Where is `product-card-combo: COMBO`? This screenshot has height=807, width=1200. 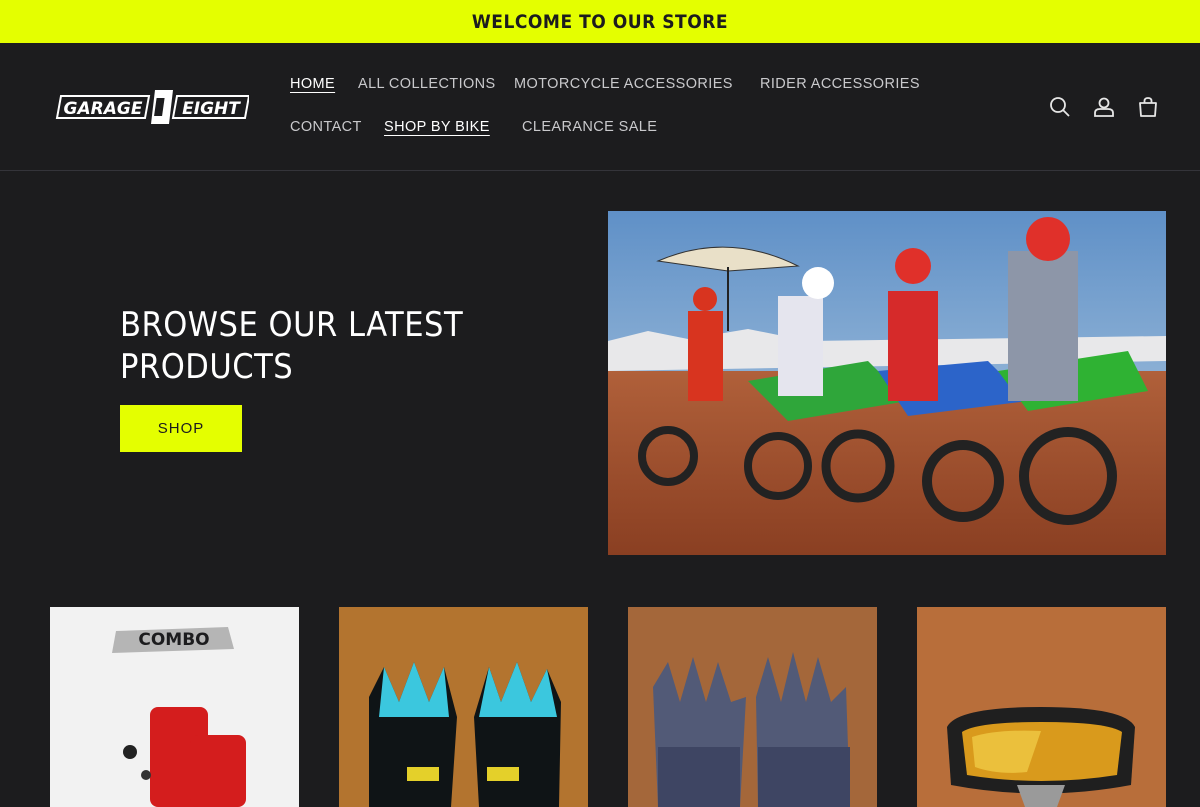 product-card-combo: COMBO is located at coordinates (174, 707).